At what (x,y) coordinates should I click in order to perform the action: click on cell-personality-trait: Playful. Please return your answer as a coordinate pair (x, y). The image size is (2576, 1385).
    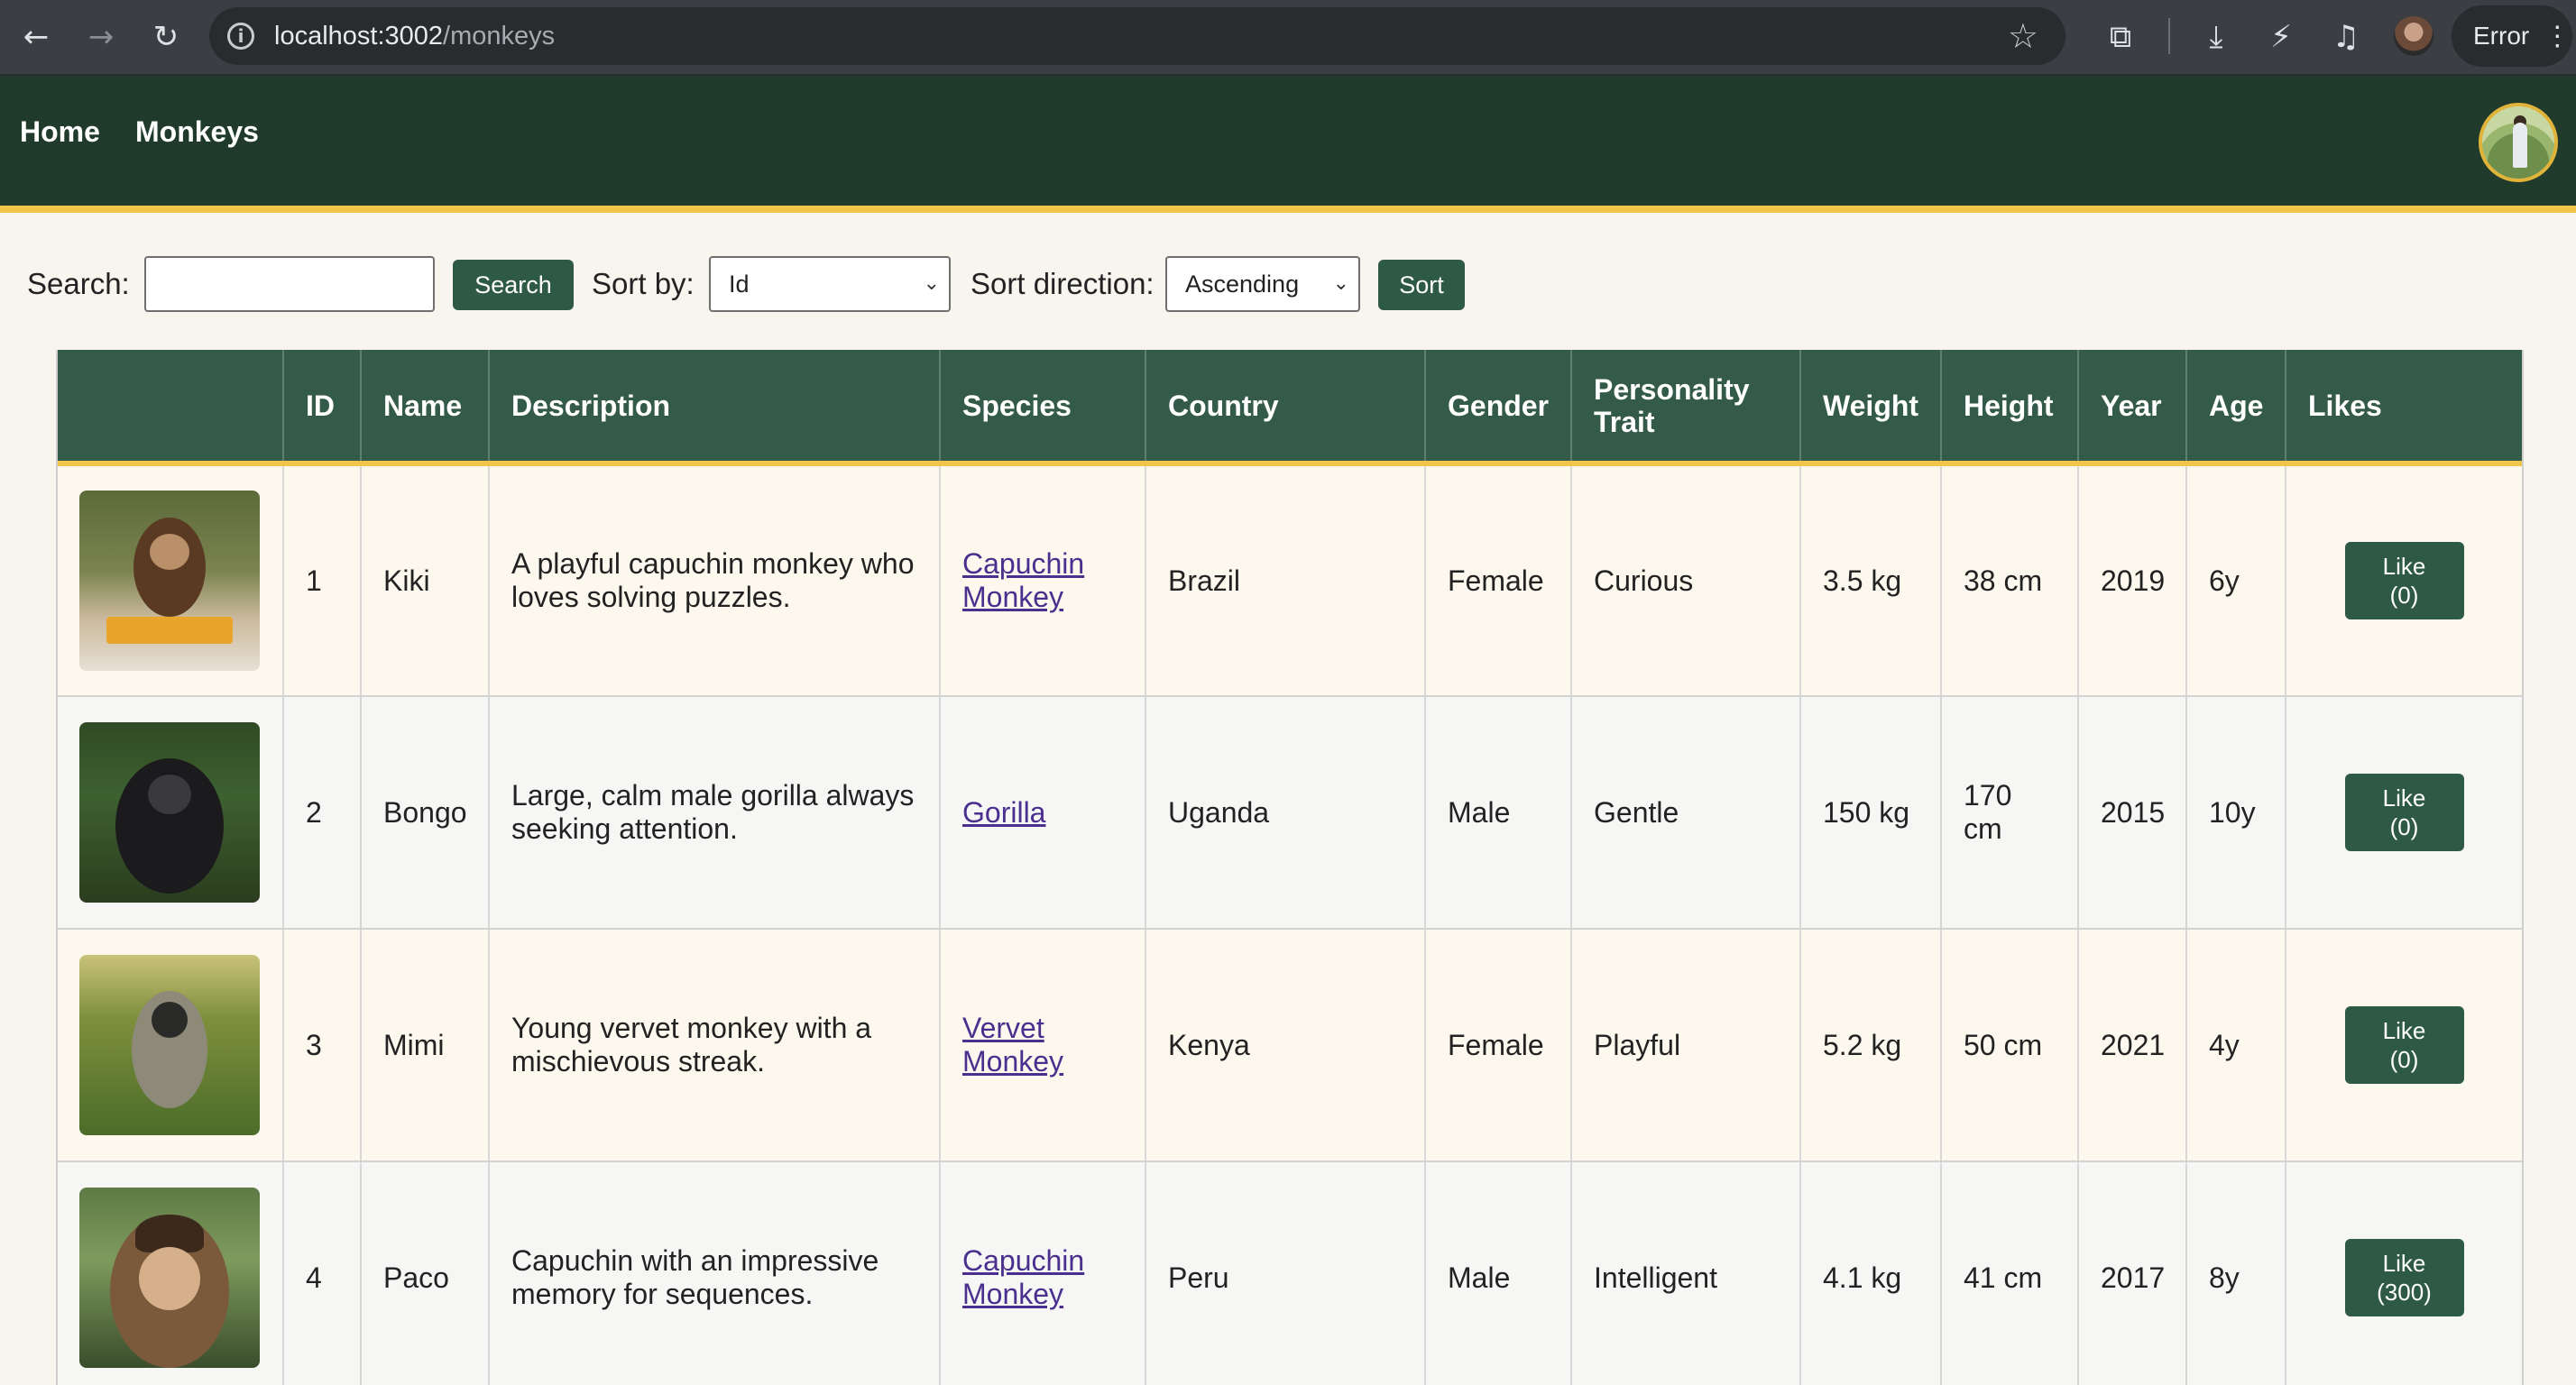
    Looking at the image, I should click on (1686, 1046).